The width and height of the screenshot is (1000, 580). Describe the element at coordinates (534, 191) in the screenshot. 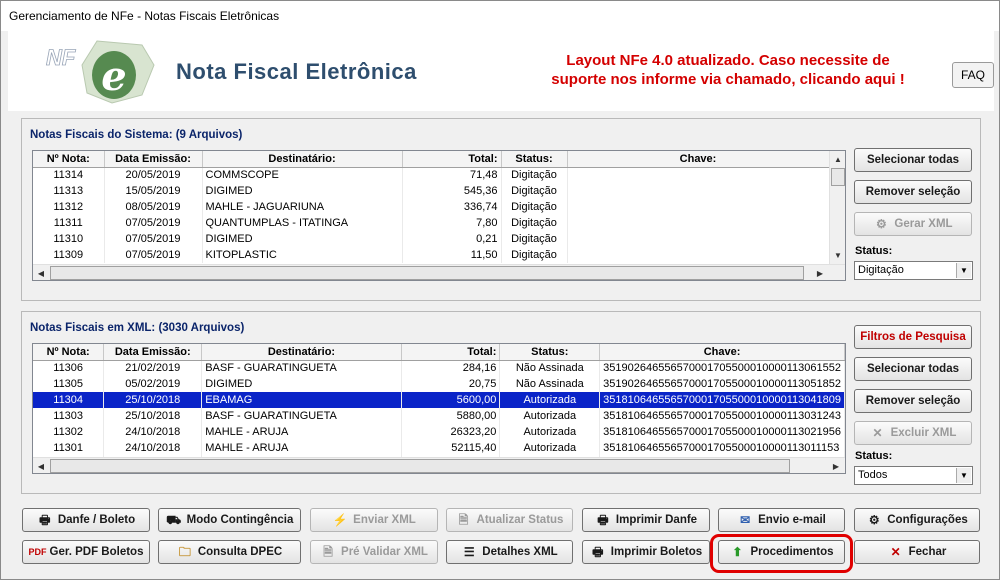

I see `table-cell: Digitação` at that location.